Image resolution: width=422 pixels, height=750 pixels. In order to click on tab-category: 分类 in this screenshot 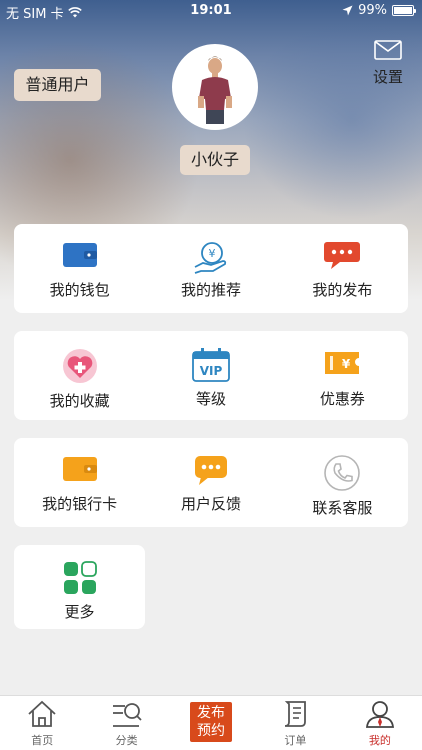, I will do `click(126, 723)`.